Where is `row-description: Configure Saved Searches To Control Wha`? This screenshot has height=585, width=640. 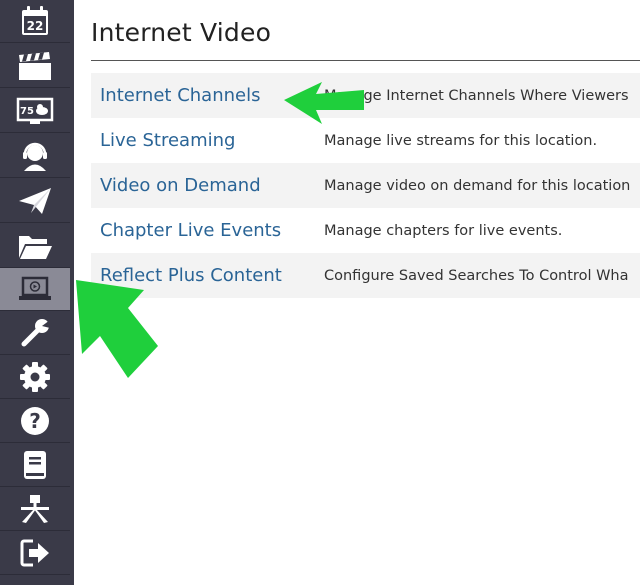
row-description: Configure Saved Searches To Control Wha is located at coordinates (476, 275).